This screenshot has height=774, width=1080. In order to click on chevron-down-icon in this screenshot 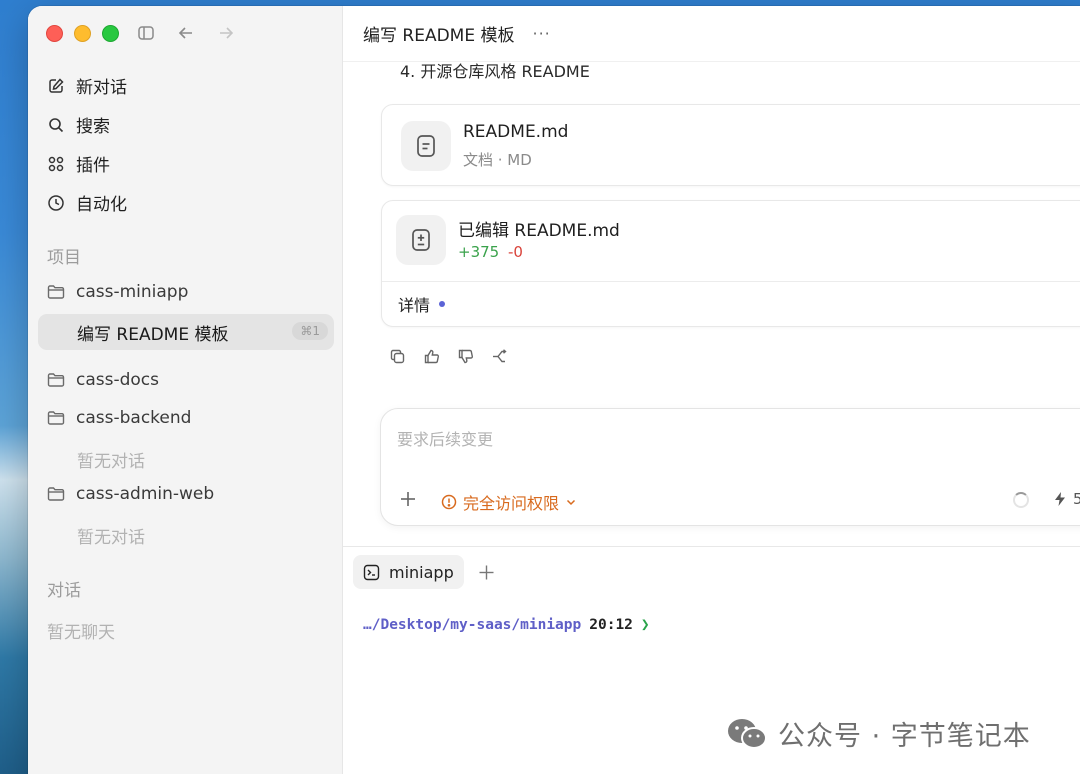, I will do `click(571, 502)`.